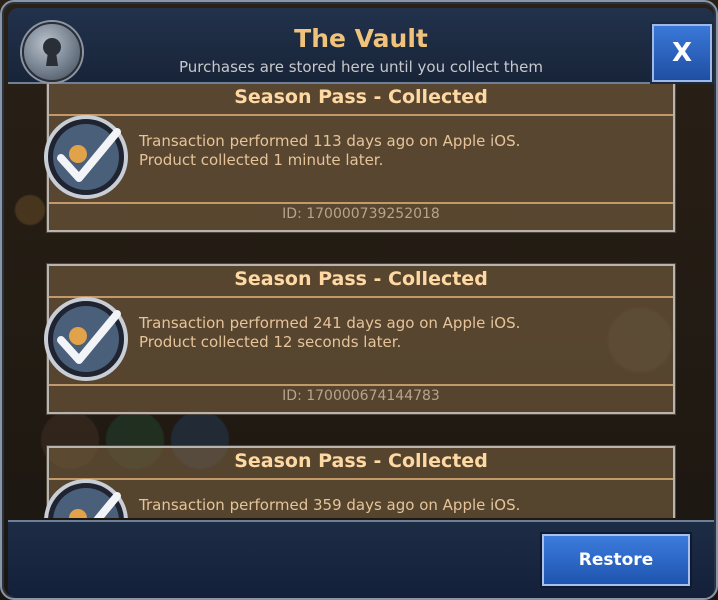 The image size is (718, 600). What do you see at coordinates (361, 214) in the screenshot?
I see `purchase-id: ID: 170000739252018` at bounding box center [361, 214].